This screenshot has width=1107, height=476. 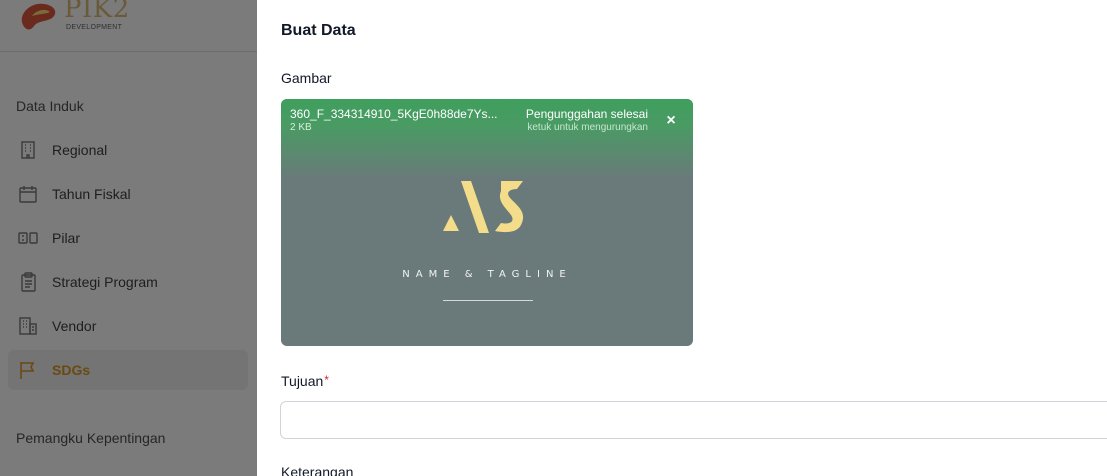 What do you see at coordinates (301, 127) in the screenshot?
I see `uploaded-file-size: 2 KB` at bounding box center [301, 127].